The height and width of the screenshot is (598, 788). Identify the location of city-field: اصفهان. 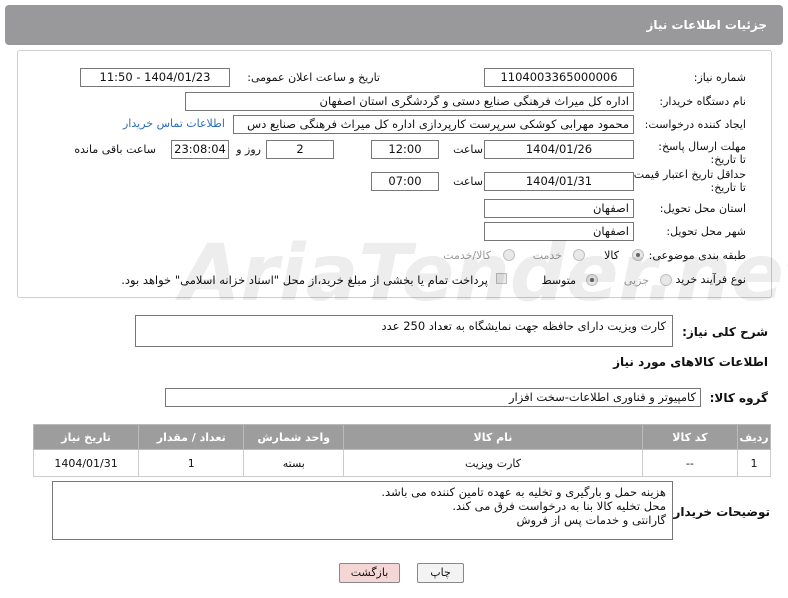
(559, 231).